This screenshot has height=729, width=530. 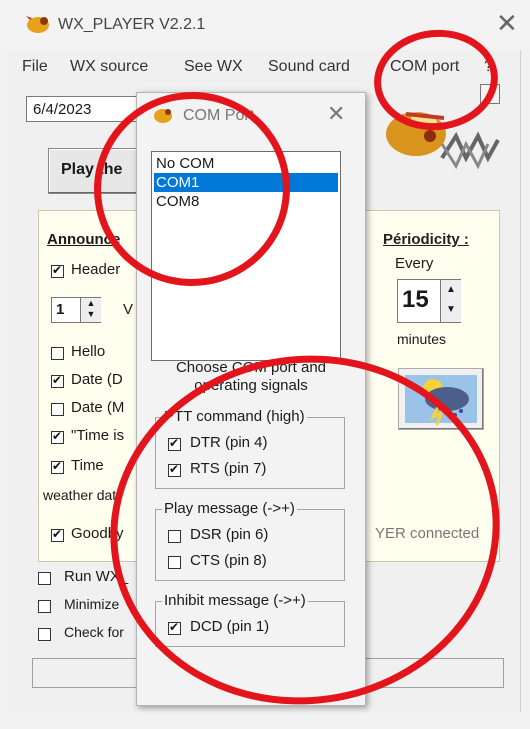 I want to click on window-title: WX_PLAYER V2.2.1, so click(x=132, y=24).